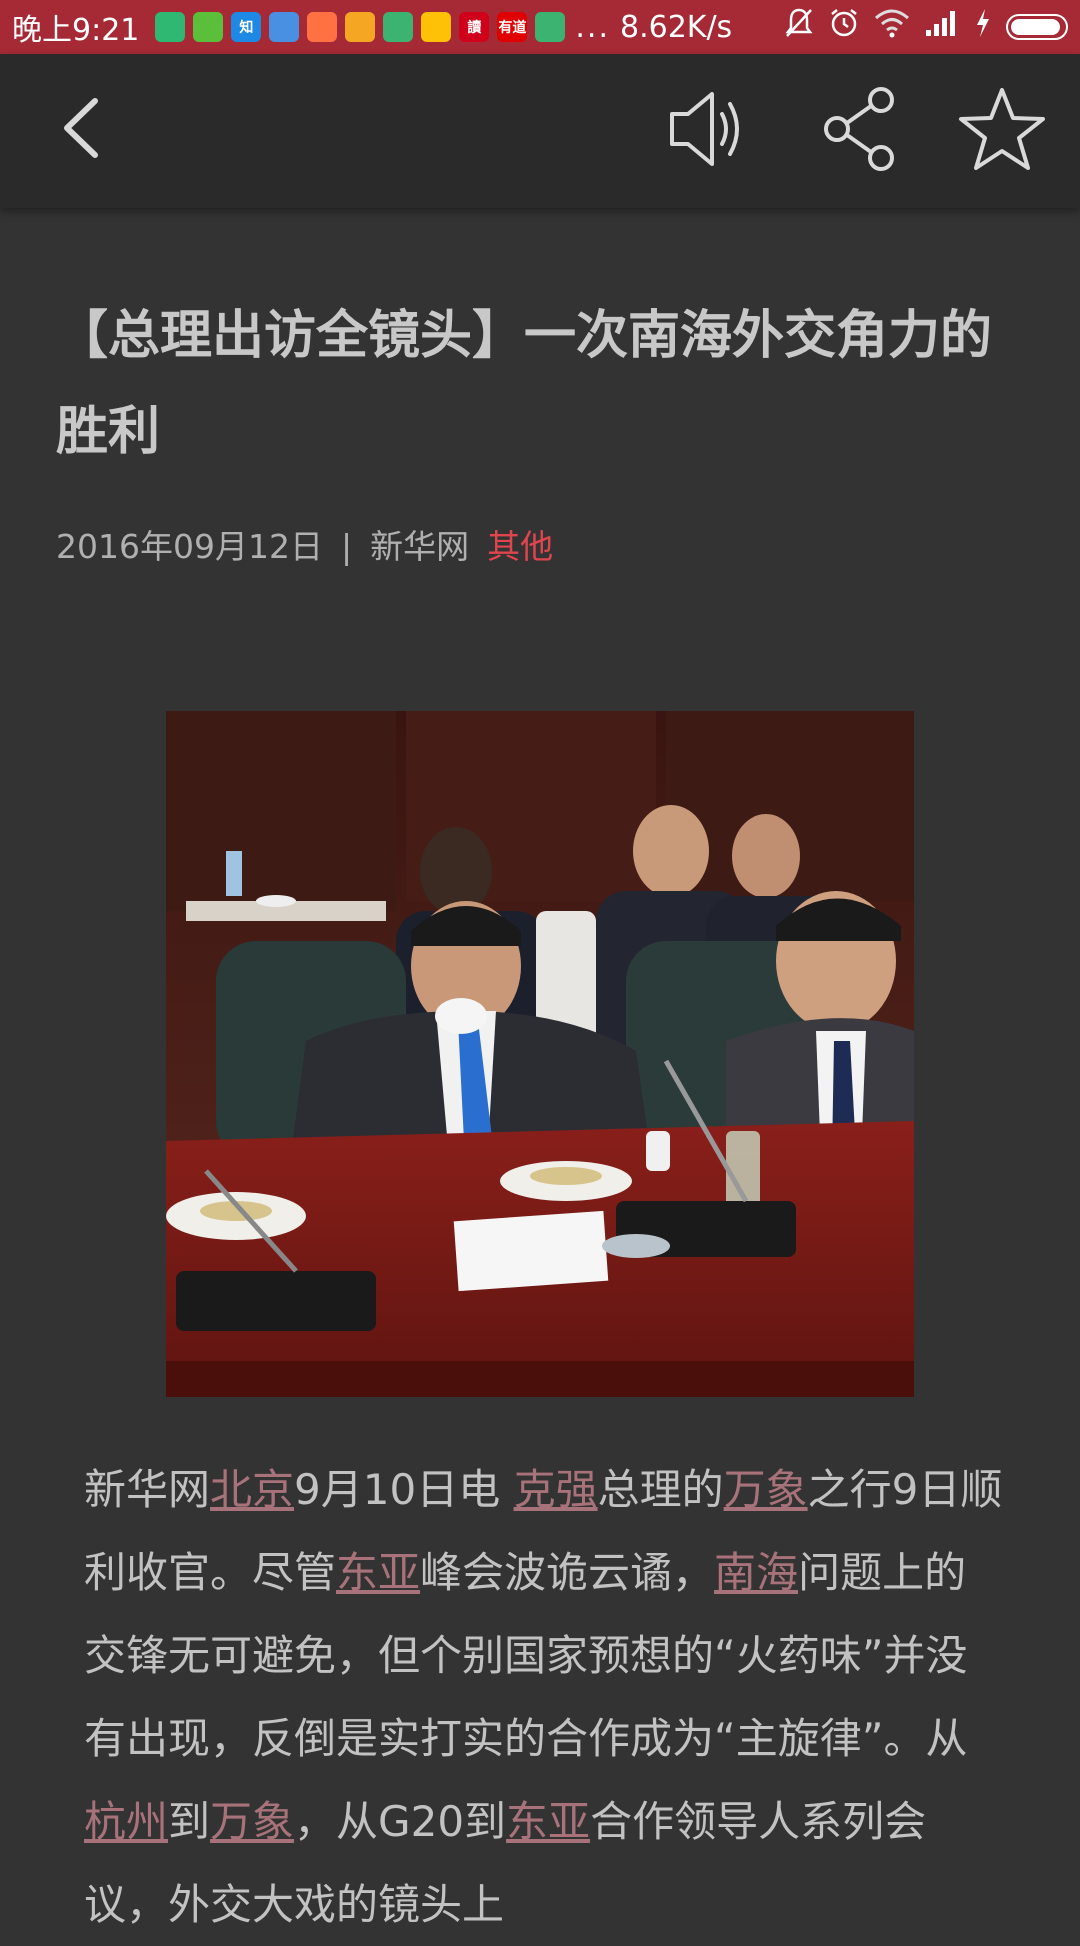 Image resolution: width=1080 pixels, height=1946 pixels. I want to click on keyword-link: 克强, so click(556, 1489).